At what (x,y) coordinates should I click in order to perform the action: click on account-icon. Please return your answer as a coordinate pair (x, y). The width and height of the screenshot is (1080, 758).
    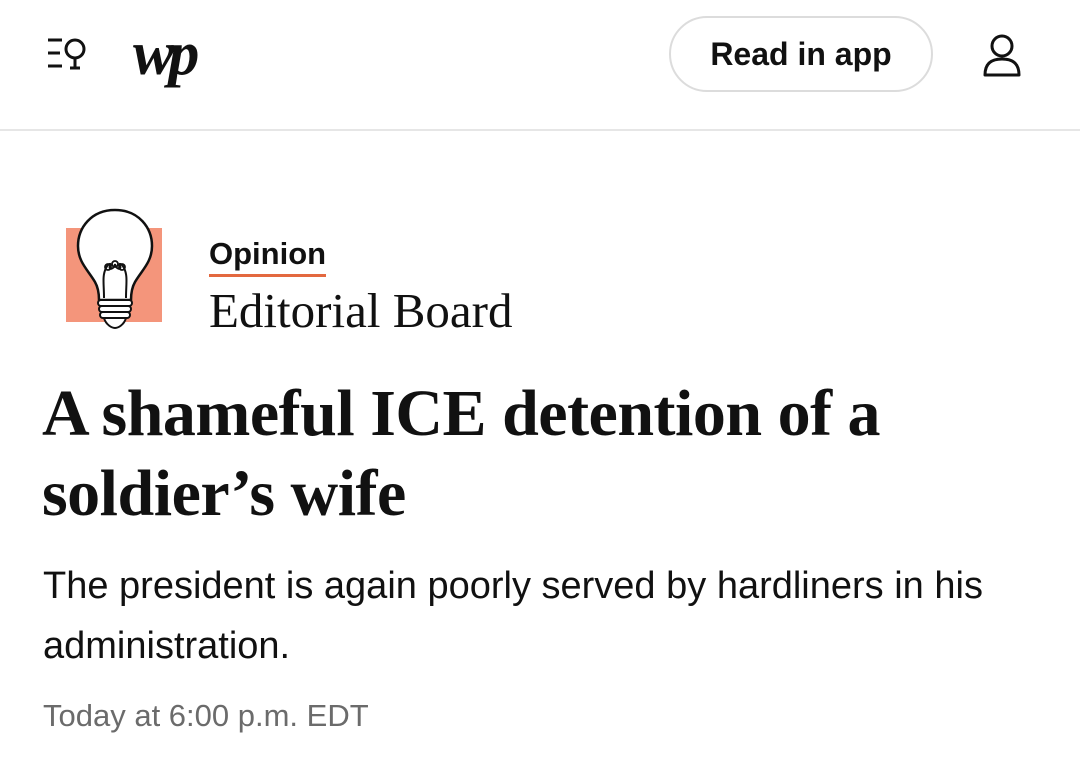
    Looking at the image, I should click on (1002, 55).